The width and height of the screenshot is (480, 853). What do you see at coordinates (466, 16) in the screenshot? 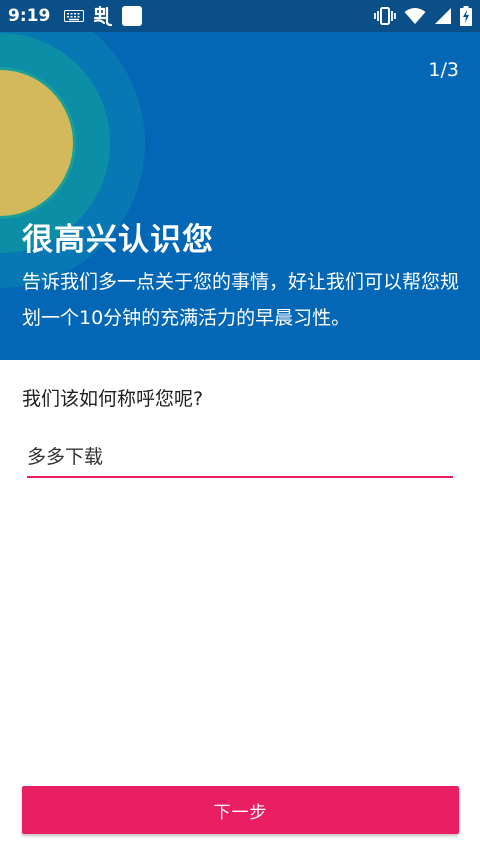
I see `battery-charging-icon` at bounding box center [466, 16].